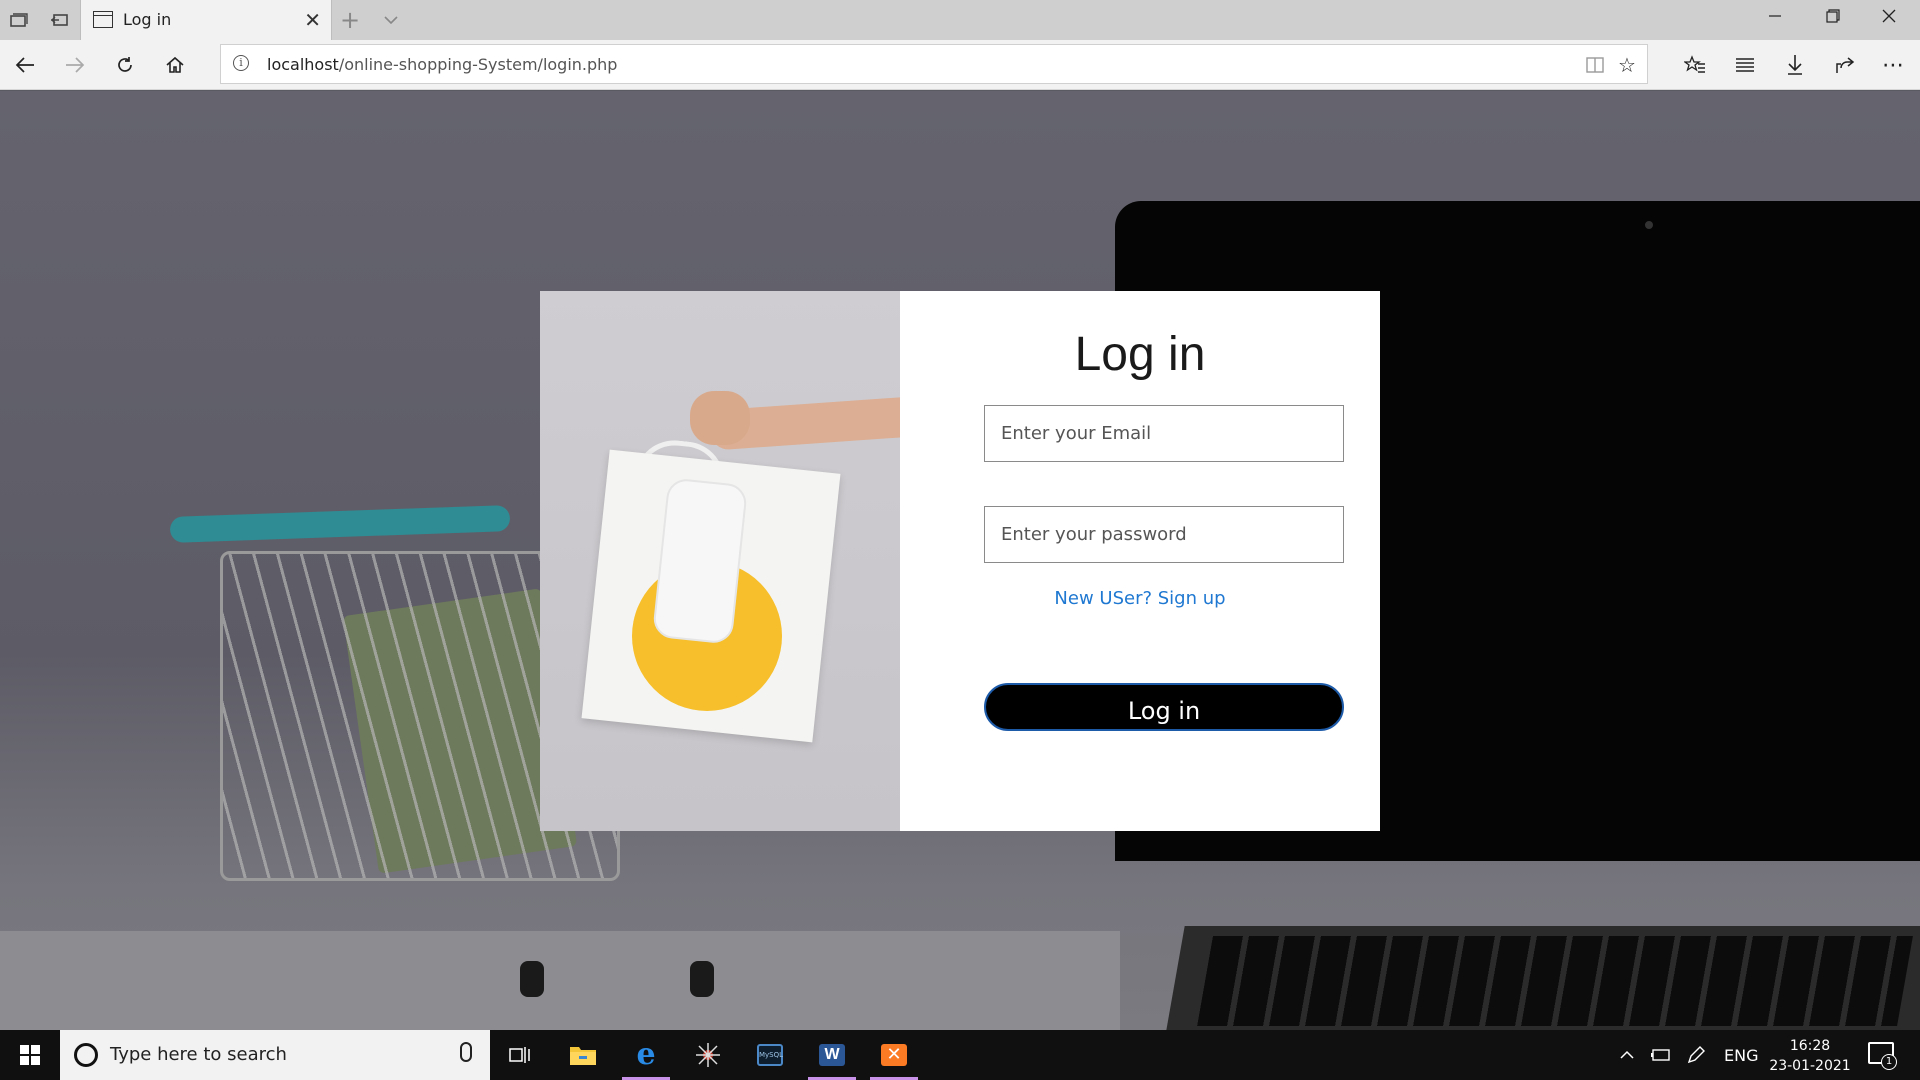  What do you see at coordinates (19, 20) in the screenshot?
I see `tabs-aside-icon` at bounding box center [19, 20].